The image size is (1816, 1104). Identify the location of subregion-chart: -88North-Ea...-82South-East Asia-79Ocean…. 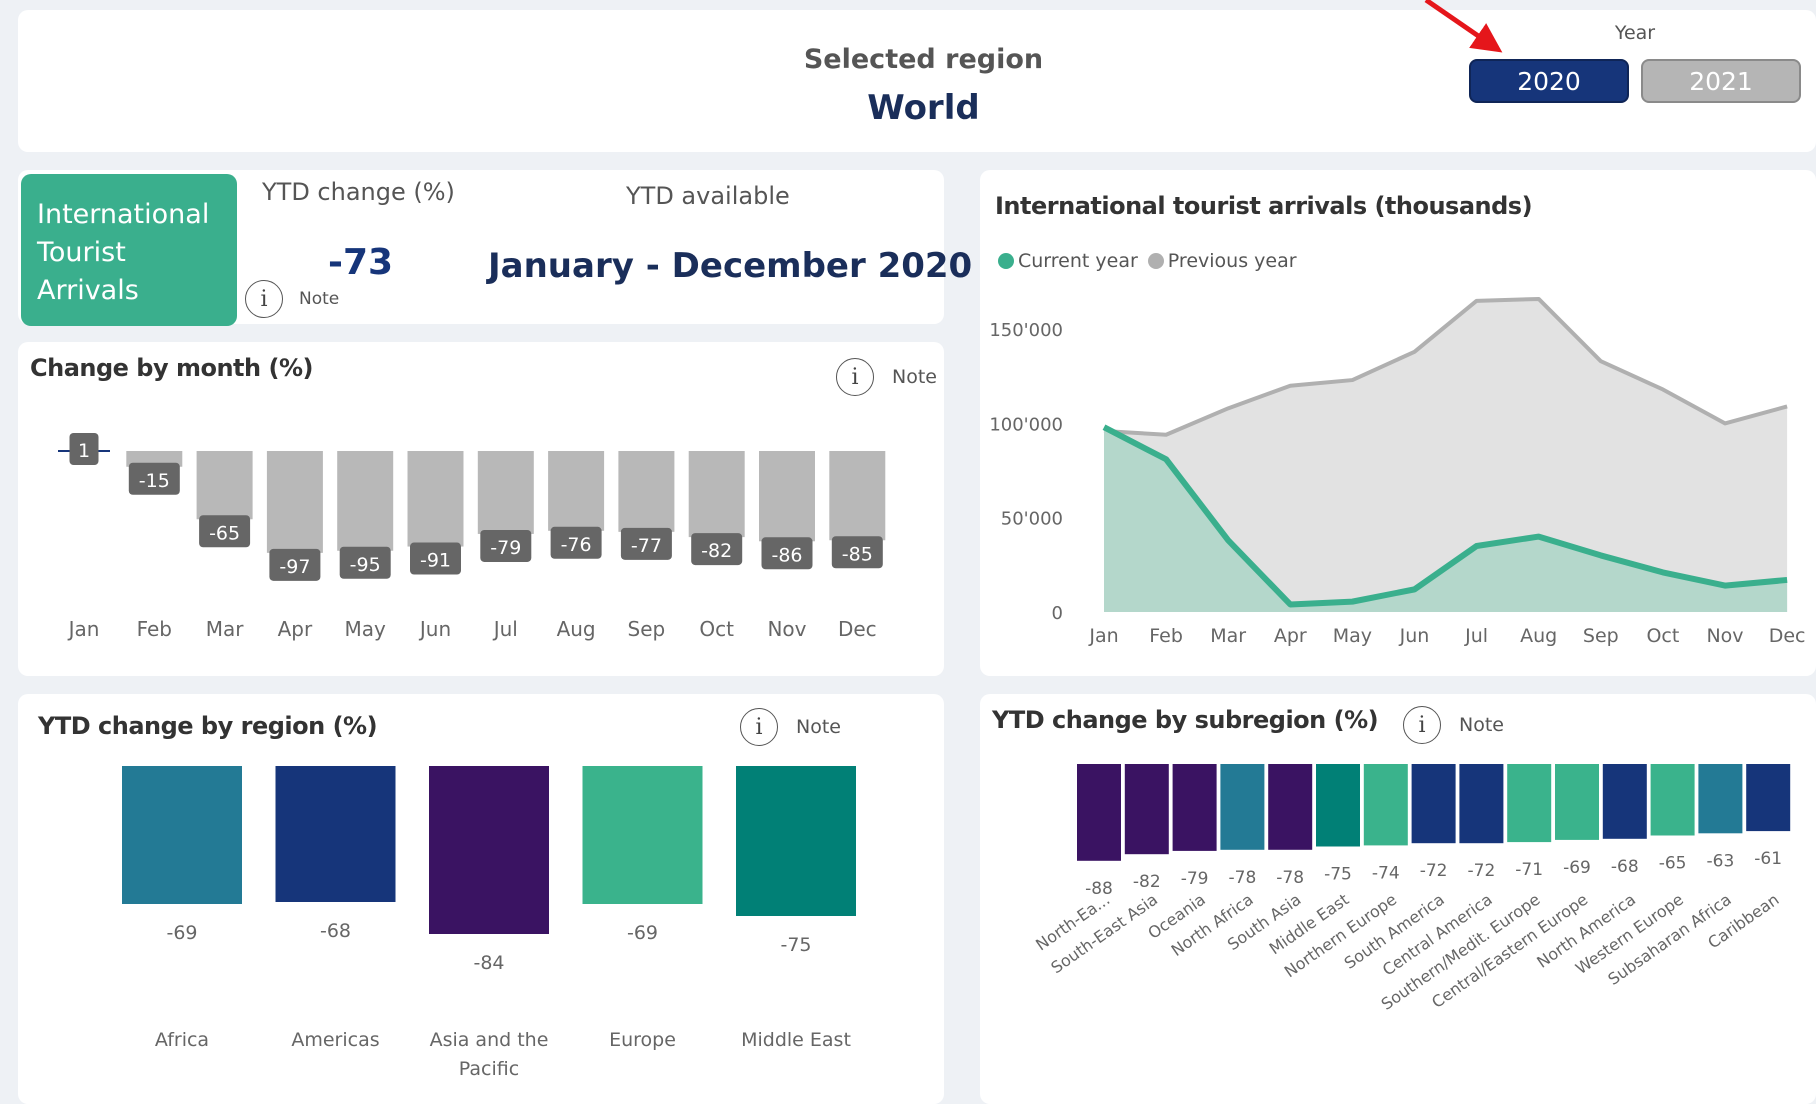
(1411, 889).